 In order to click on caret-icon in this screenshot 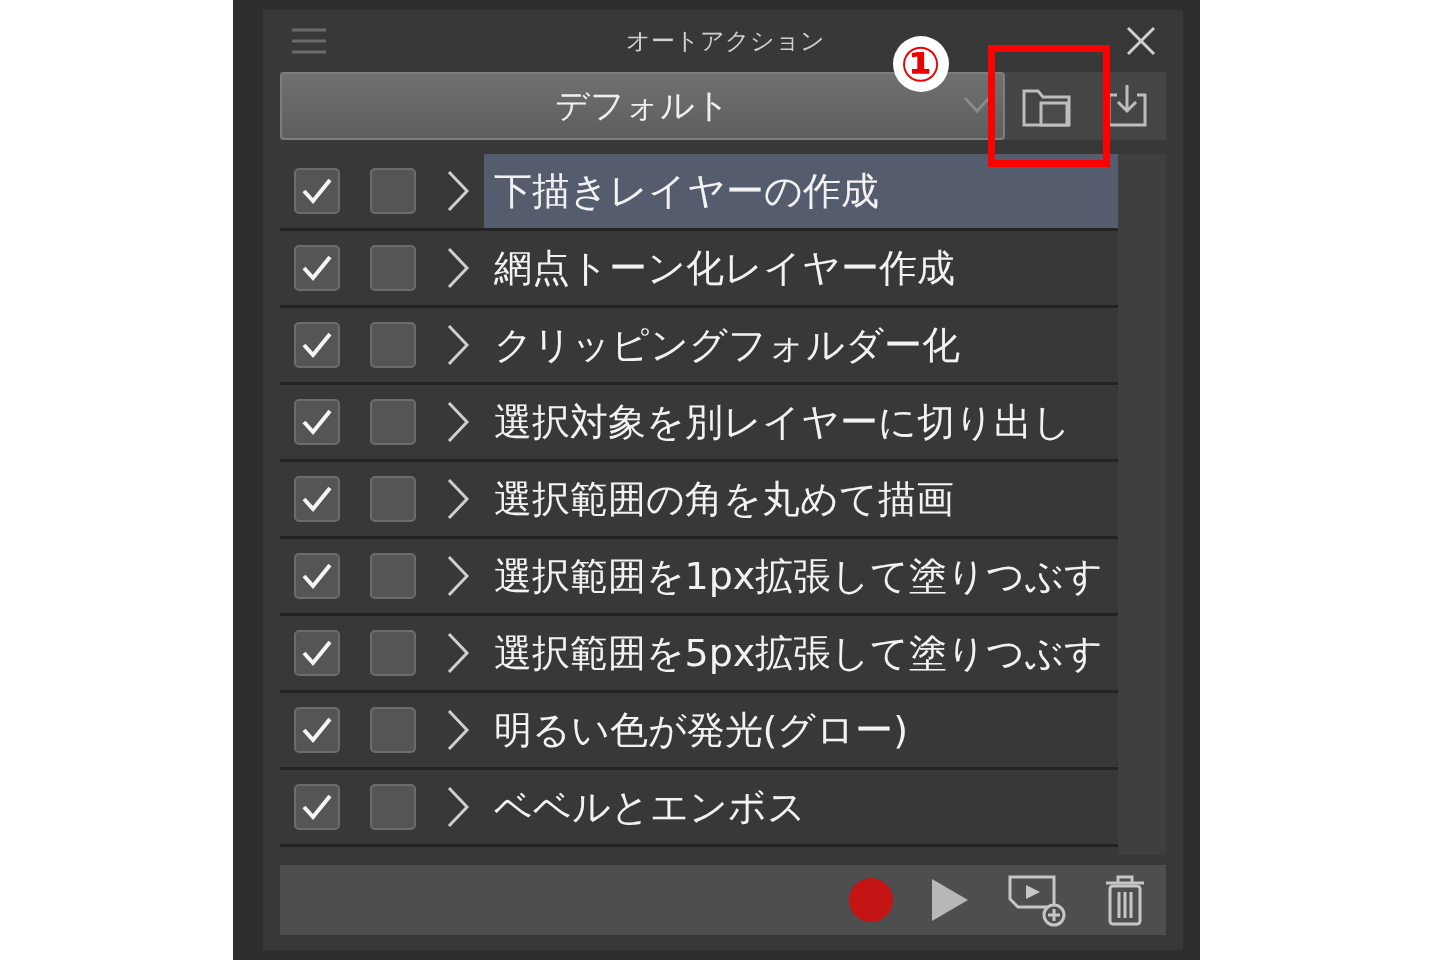, I will do `click(976, 105)`.